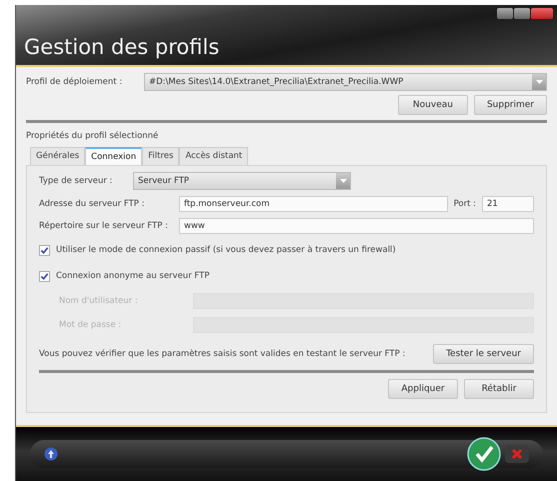 This screenshot has height=481, width=557. Describe the element at coordinates (499, 389) in the screenshot. I see `footer-button: Rétablir` at that location.